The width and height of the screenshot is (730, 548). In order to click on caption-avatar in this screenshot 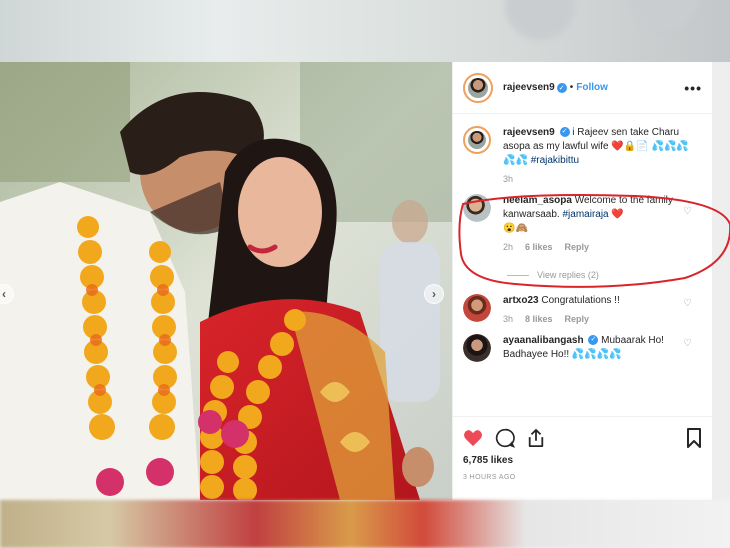, I will do `click(477, 140)`.